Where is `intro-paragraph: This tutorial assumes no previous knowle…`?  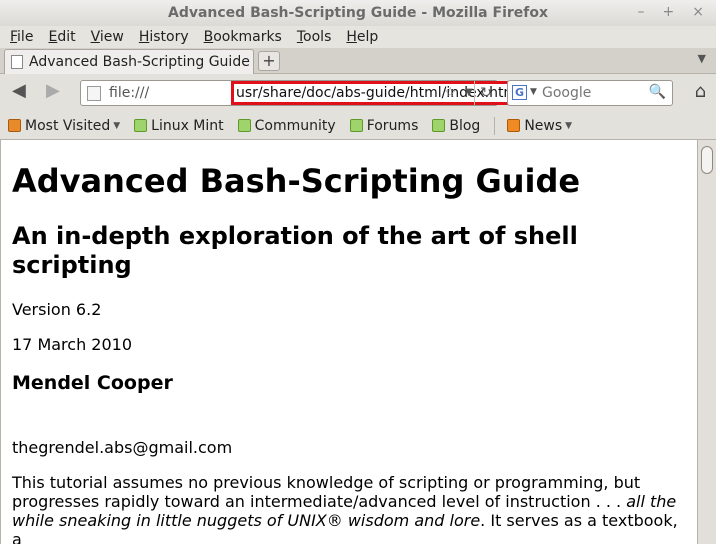
intro-paragraph: This tutorial assumes no previous knowle… is located at coordinates (348, 508).